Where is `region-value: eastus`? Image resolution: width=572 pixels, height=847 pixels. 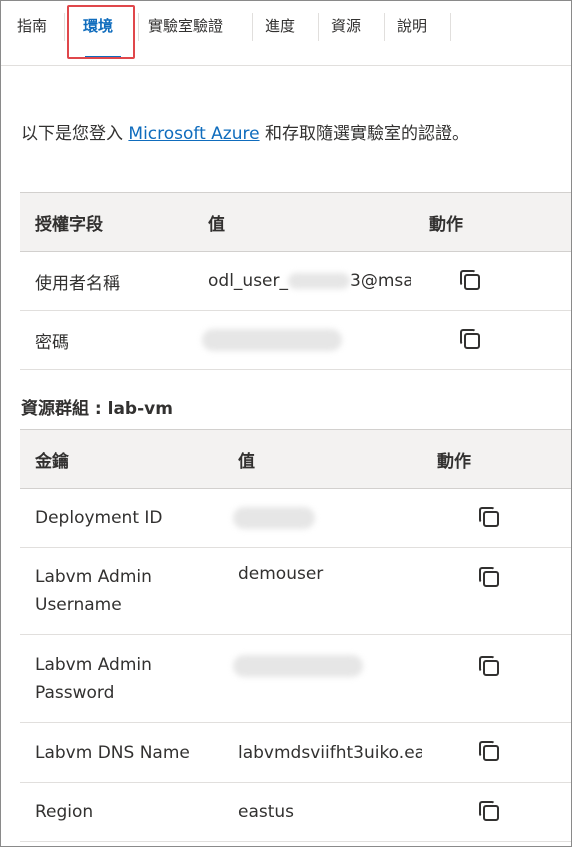
region-value: eastus is located at coordinates (322, 812).